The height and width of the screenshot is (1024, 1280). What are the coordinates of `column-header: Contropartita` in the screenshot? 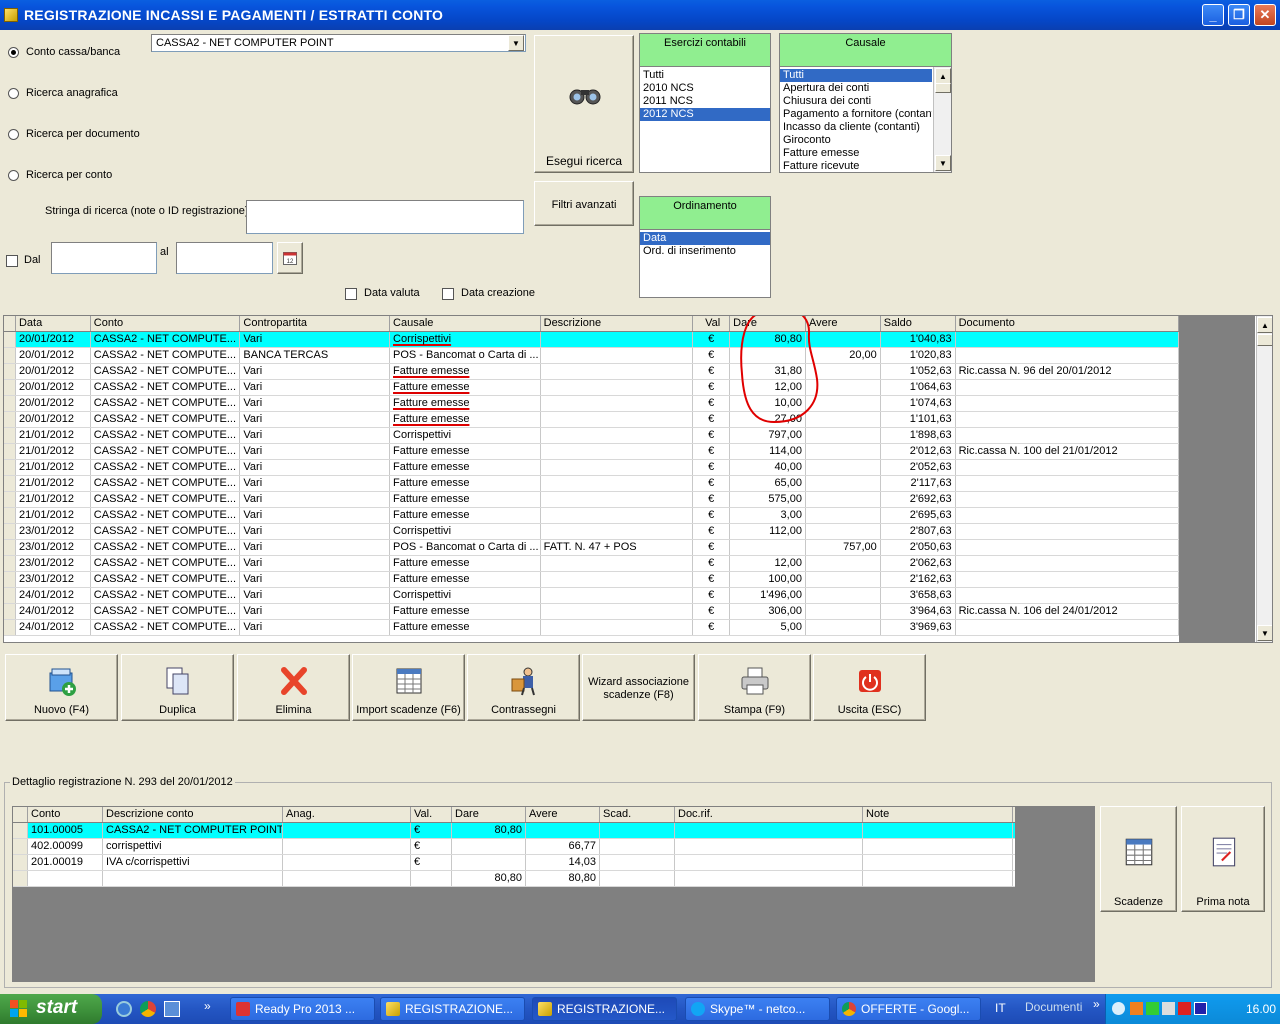 It's located at (315, 323).